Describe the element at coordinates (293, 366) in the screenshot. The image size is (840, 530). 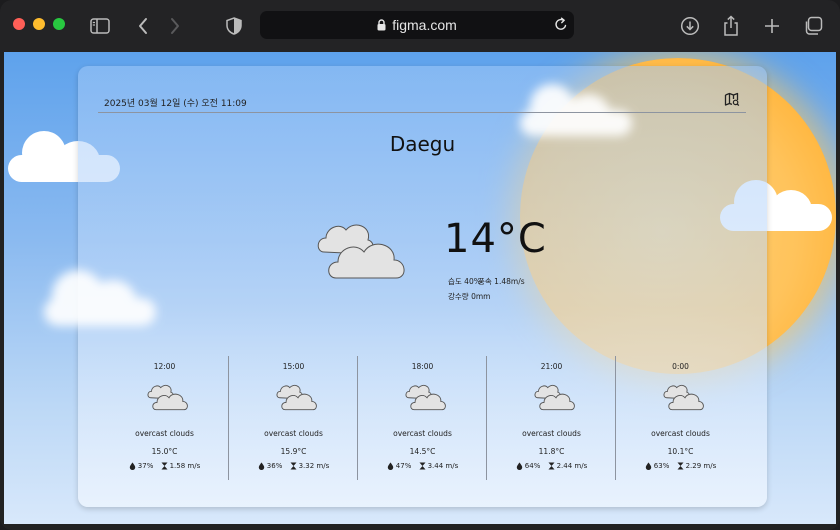
I see `forecast-time: 15:00` at that location.